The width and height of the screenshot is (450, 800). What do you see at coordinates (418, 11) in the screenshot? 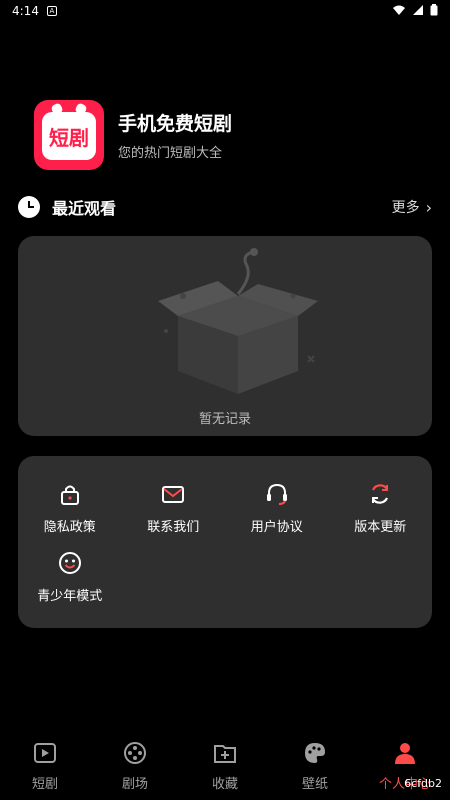
I see `signal-icon` at bounding box center [418, 11].